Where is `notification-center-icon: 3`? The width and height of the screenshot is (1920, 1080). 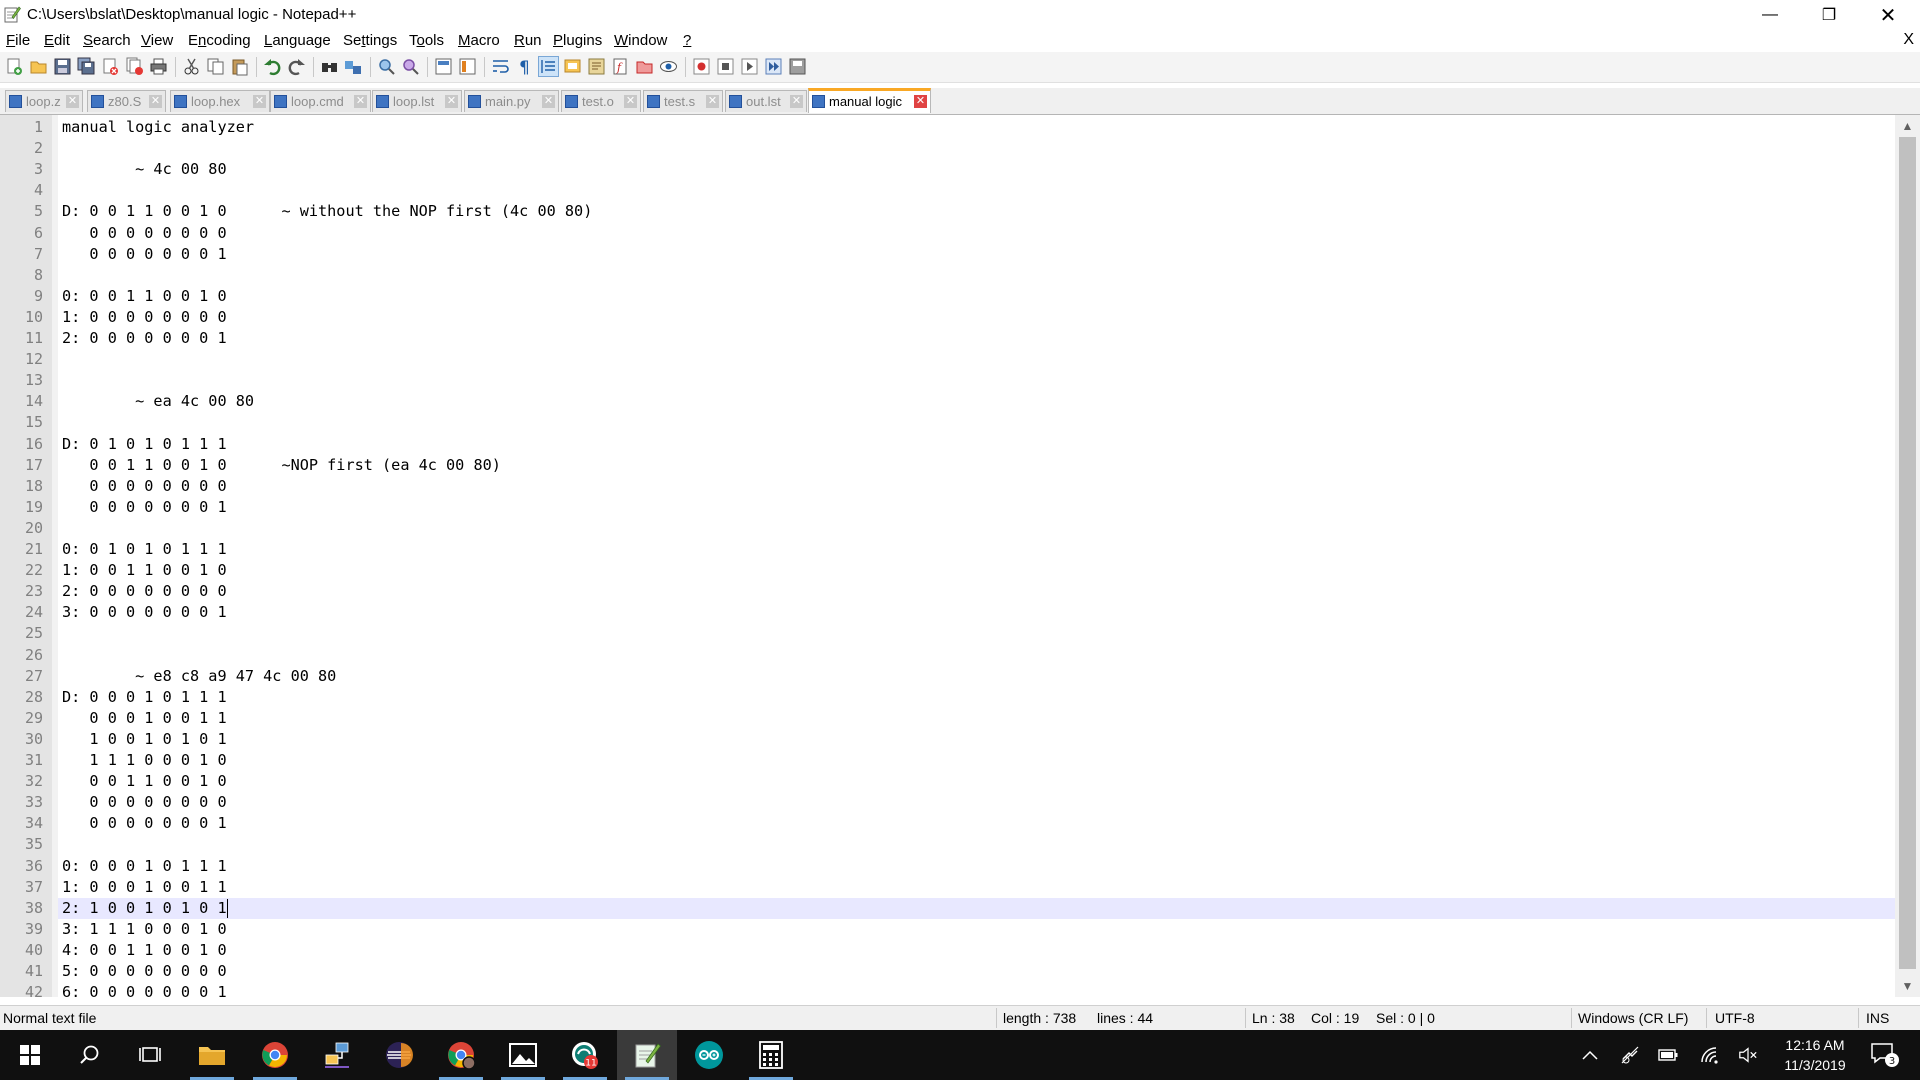
notification-center-icon: 3 is located at coordinates (1885, 1055).